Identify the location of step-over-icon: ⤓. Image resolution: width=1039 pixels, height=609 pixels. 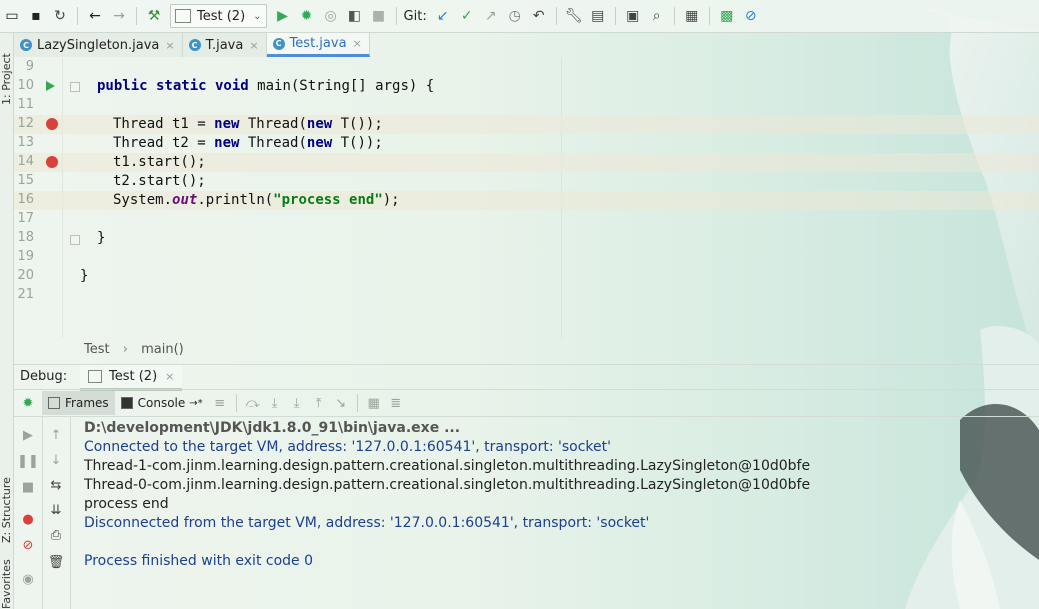
(275, 403).